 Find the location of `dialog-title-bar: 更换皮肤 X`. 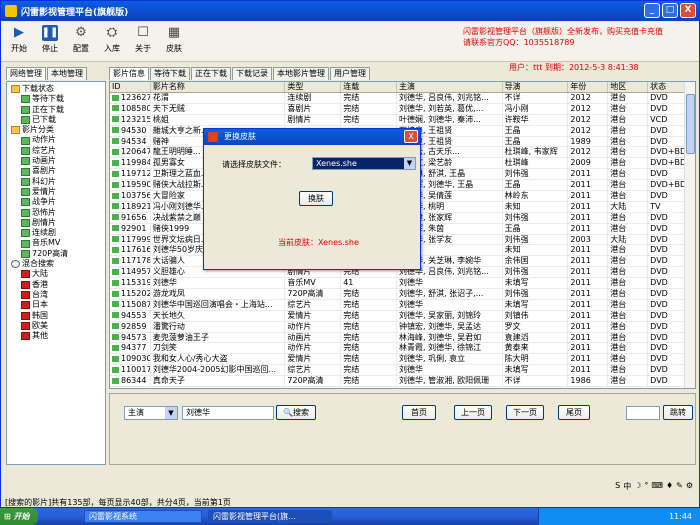

dialog-title-bar: 更换皮肤 X is located at coordinates (312, 137).